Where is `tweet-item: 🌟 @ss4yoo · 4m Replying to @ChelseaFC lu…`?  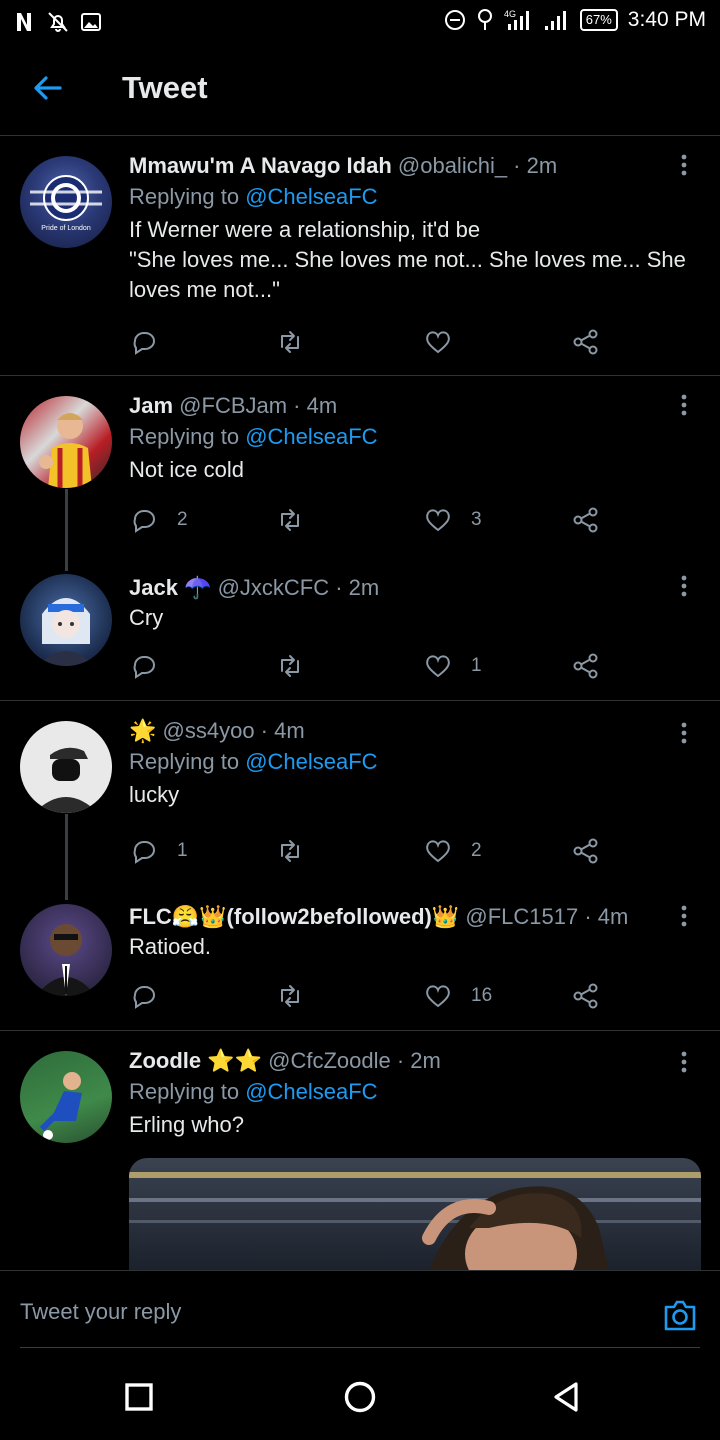
tweet-item: 🌟 @ss4yoo · 4m Replying to @ChelseaFC lu… is located at coordinates (360, 801).